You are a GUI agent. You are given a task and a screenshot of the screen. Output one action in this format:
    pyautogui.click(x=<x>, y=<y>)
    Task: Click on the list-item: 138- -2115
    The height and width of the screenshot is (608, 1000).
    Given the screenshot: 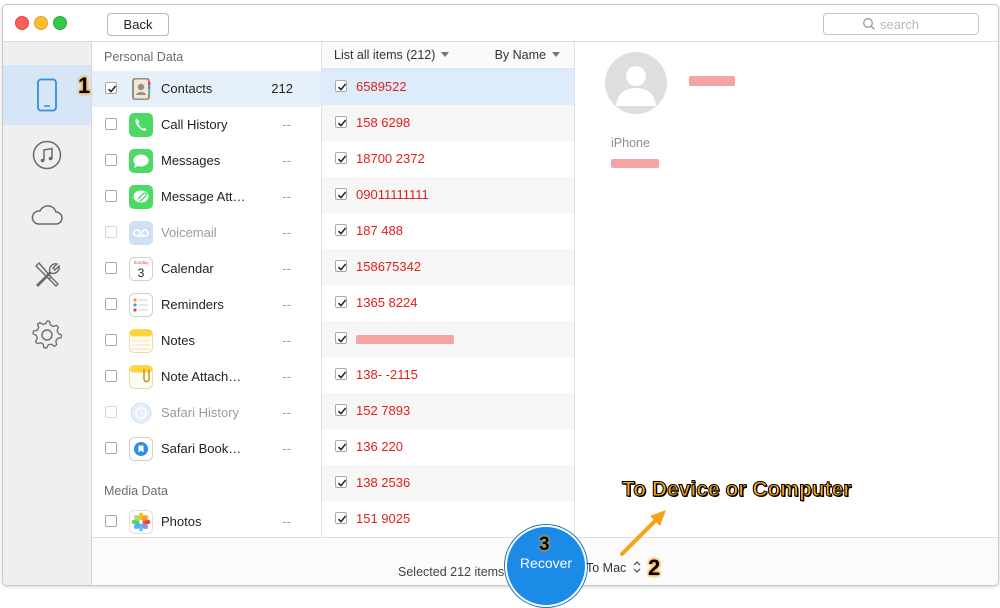 What is the action you would take?
    pyautogui.click(x=448, y=375)
    